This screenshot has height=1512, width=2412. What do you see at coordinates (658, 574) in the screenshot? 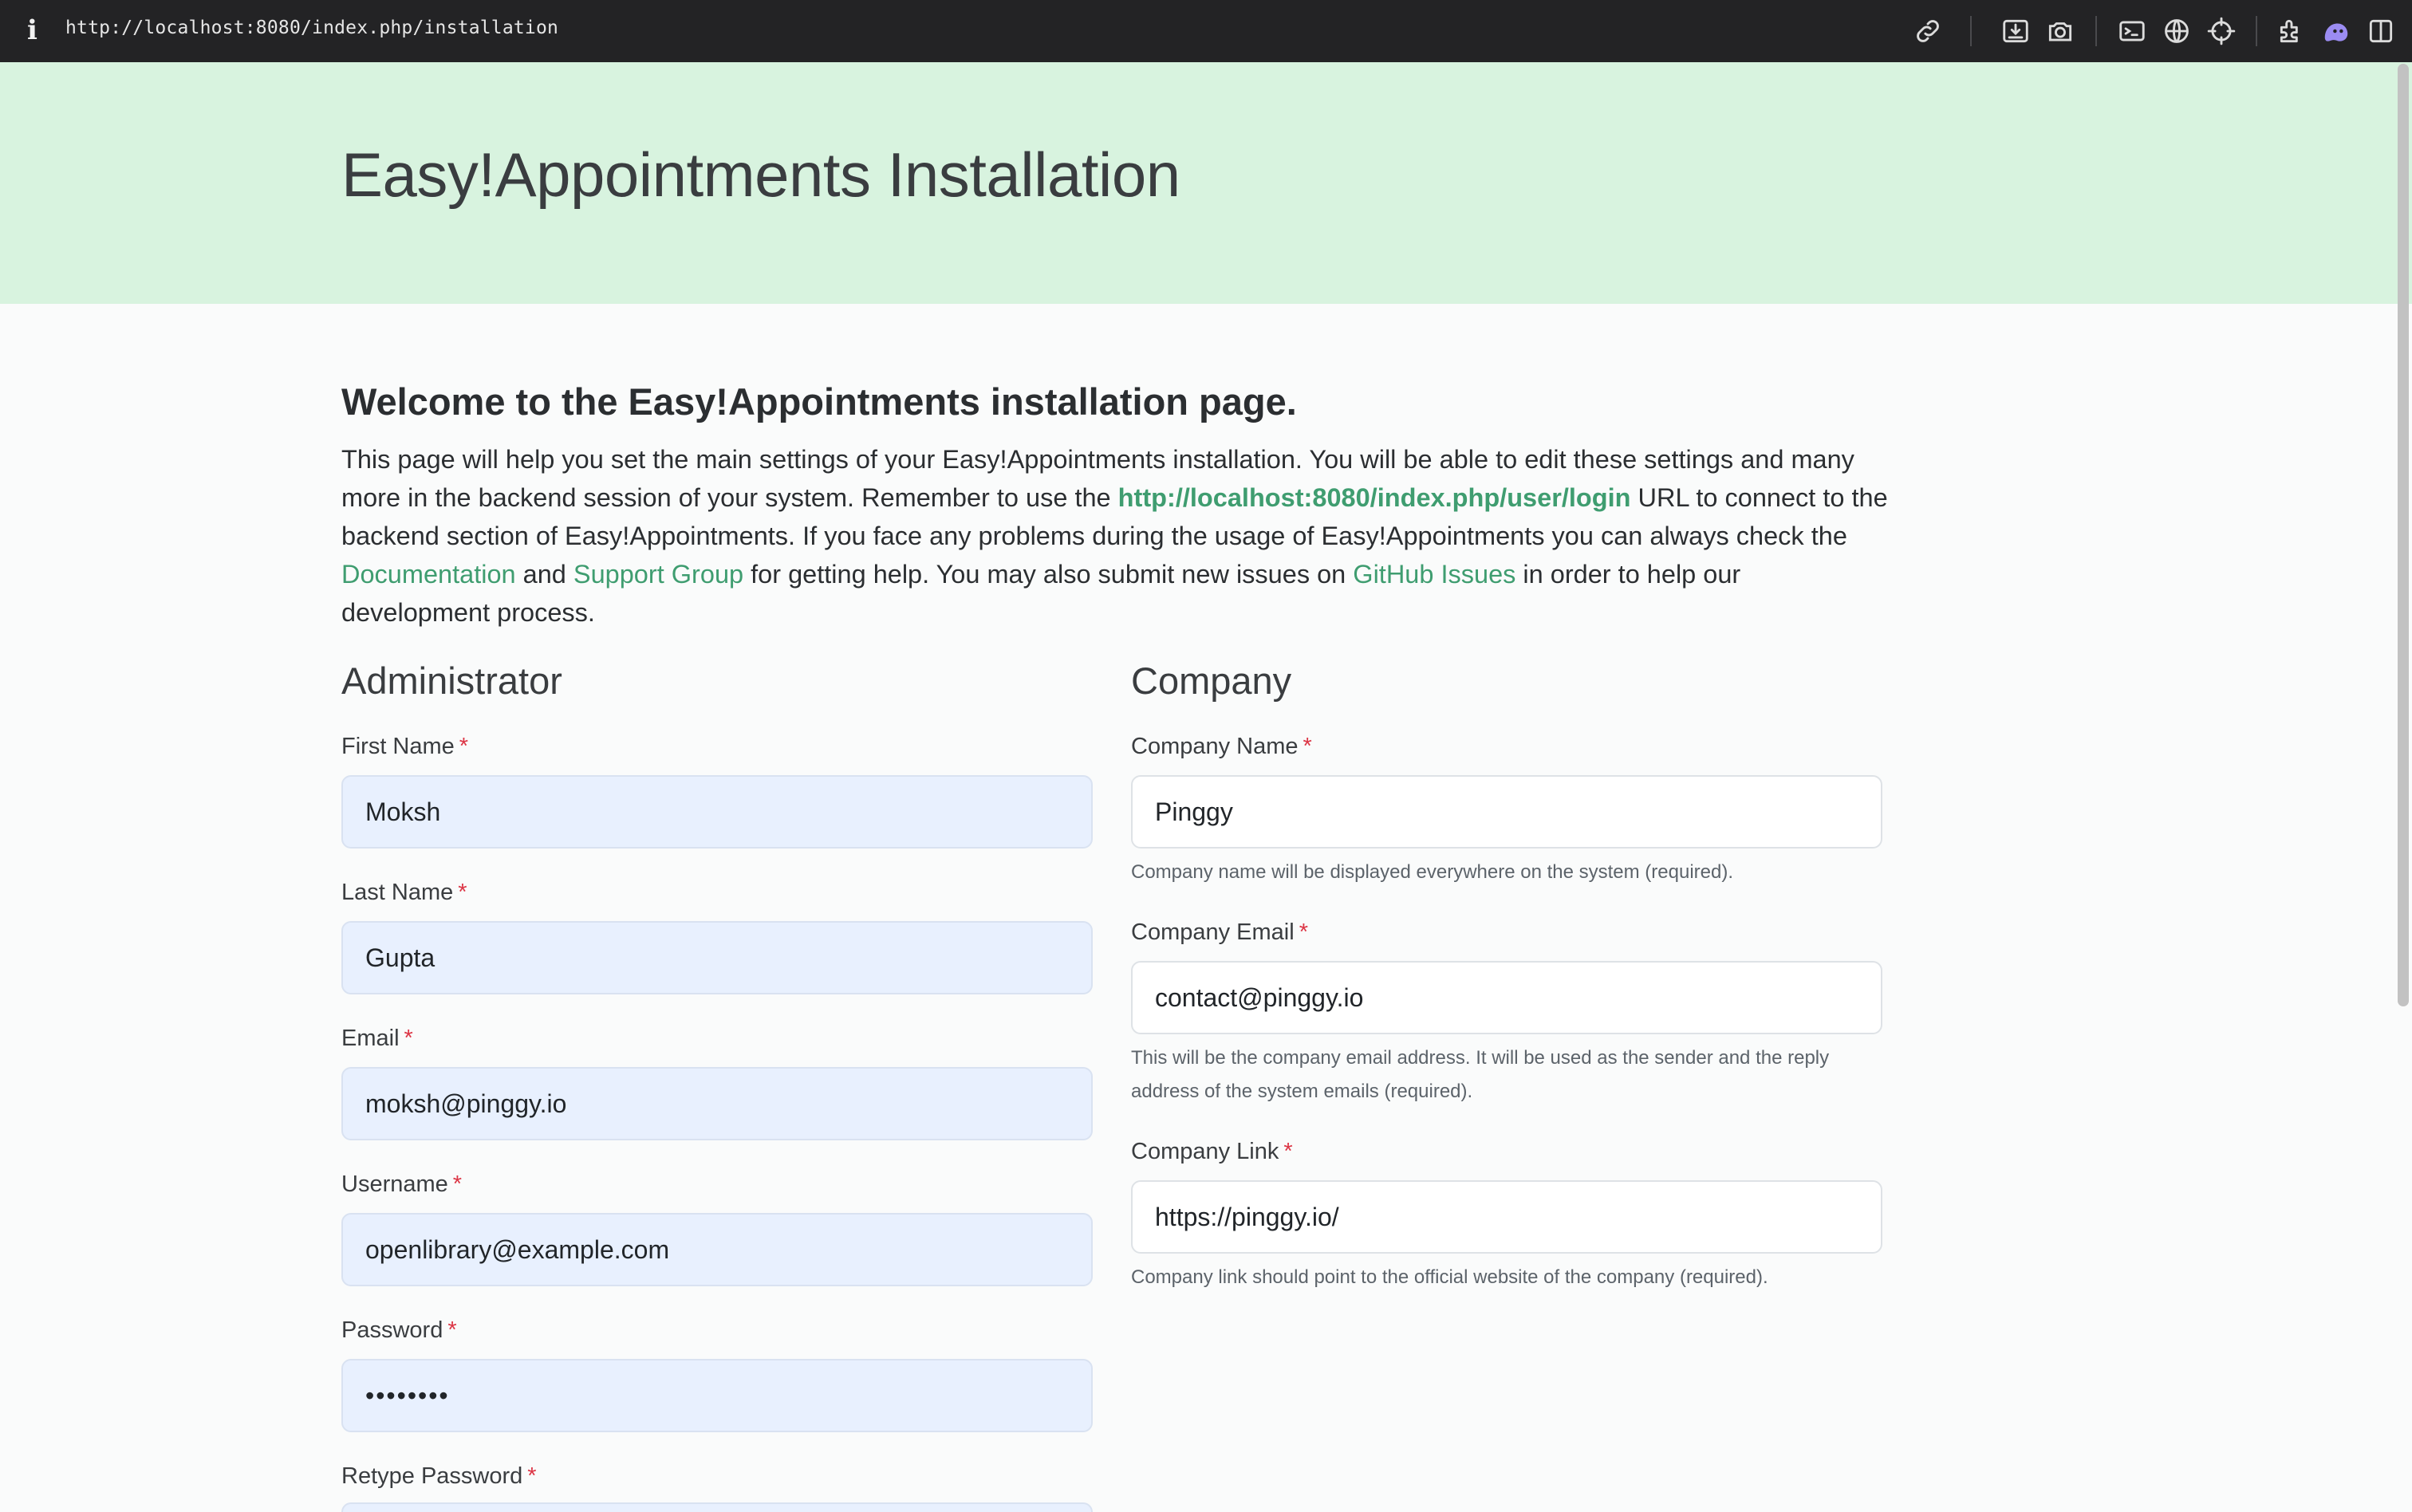
I see `support-group-link: Support Group` at bounding box center [658, 574].